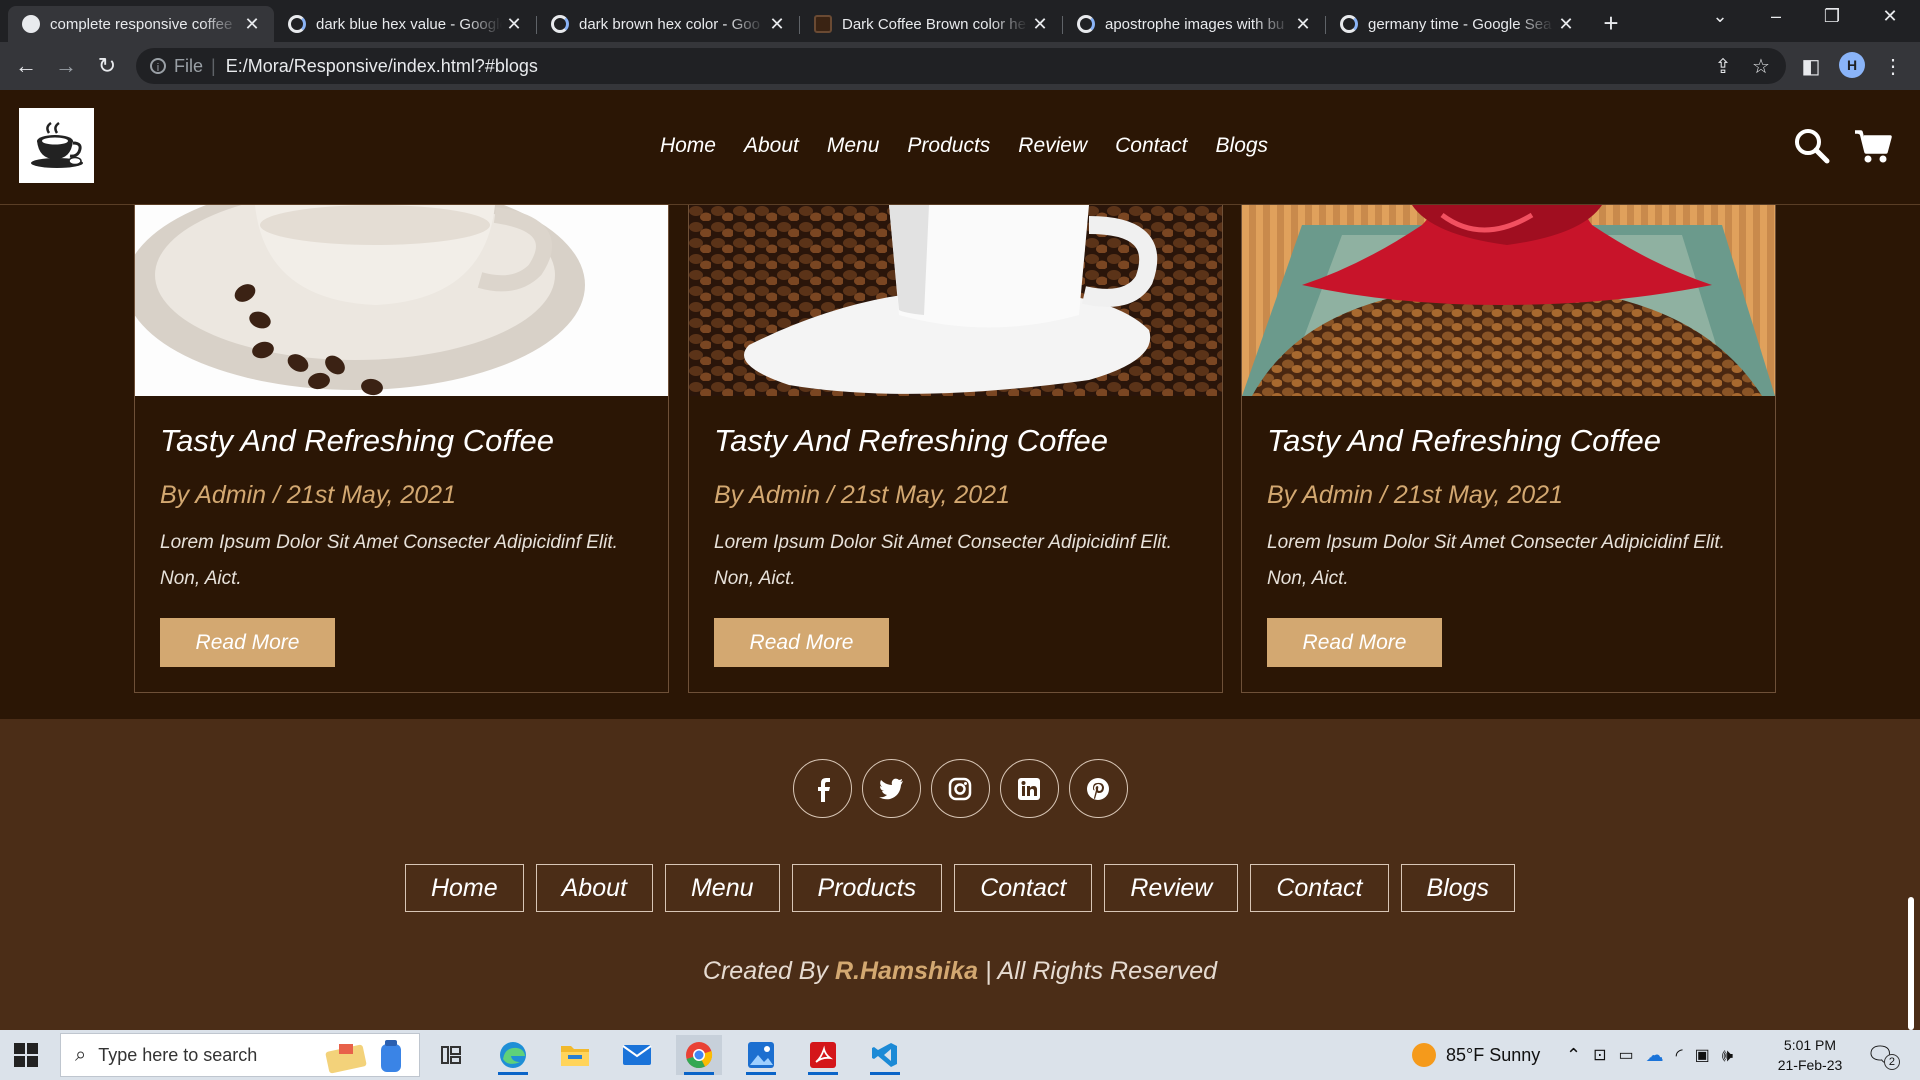 Image resolution: width=1920 pixels, height=1080 pixels. What do you see at coordinates (1151, 146) in the screenshot?
I see `nav-contact: Contact` at bounding box center [1151, 146].